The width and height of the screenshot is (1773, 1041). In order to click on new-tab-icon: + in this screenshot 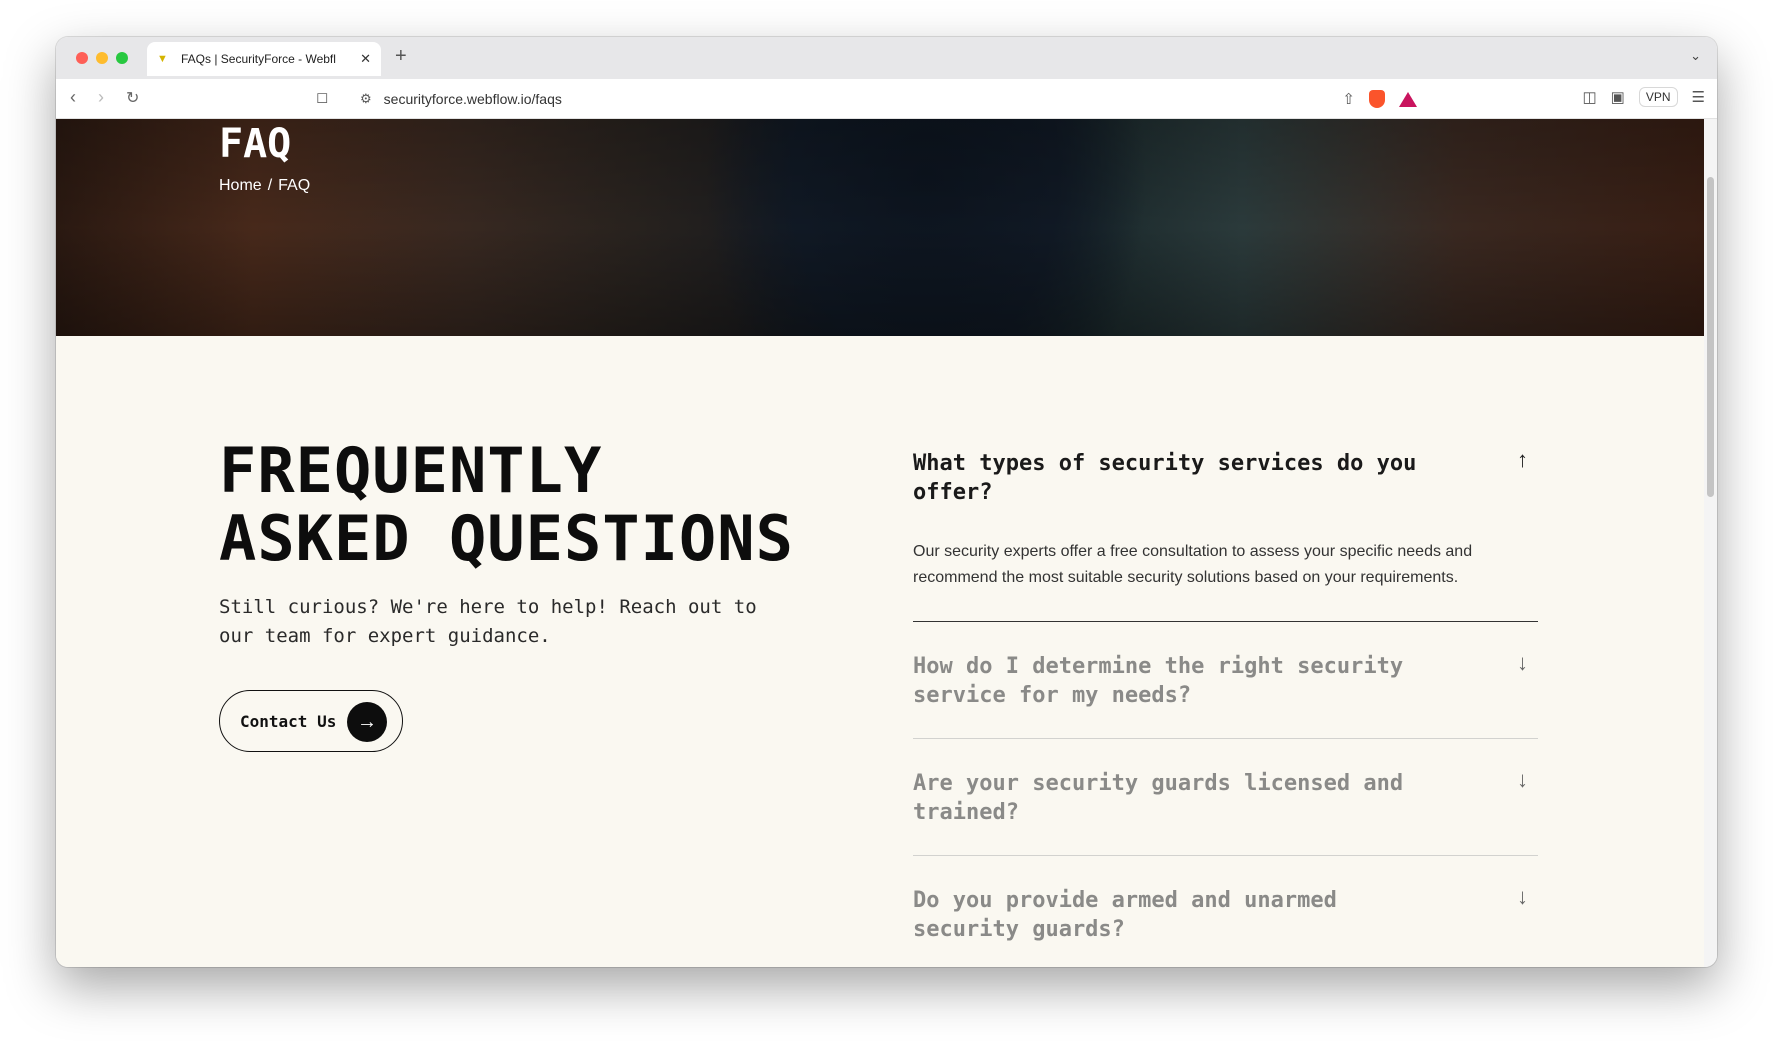, I will do `click(401, 56)`.